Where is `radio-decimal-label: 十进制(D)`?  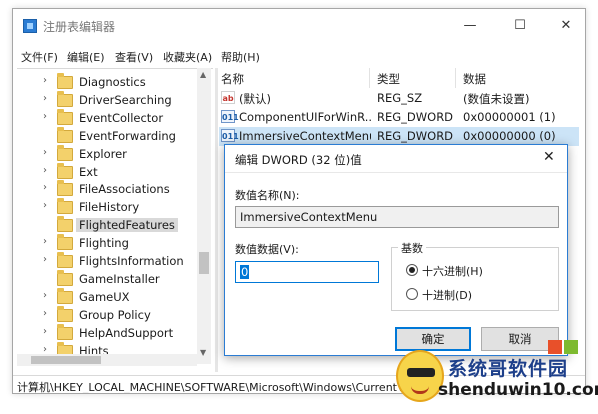 radio-decimal-label: 十进制(D) is located at coordinates (447, 295).